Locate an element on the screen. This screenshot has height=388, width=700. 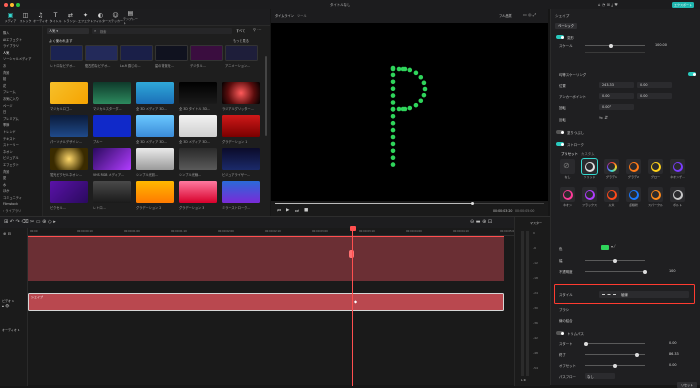
sidebar-item: ライブラリ is located at coordinates (11, 45).